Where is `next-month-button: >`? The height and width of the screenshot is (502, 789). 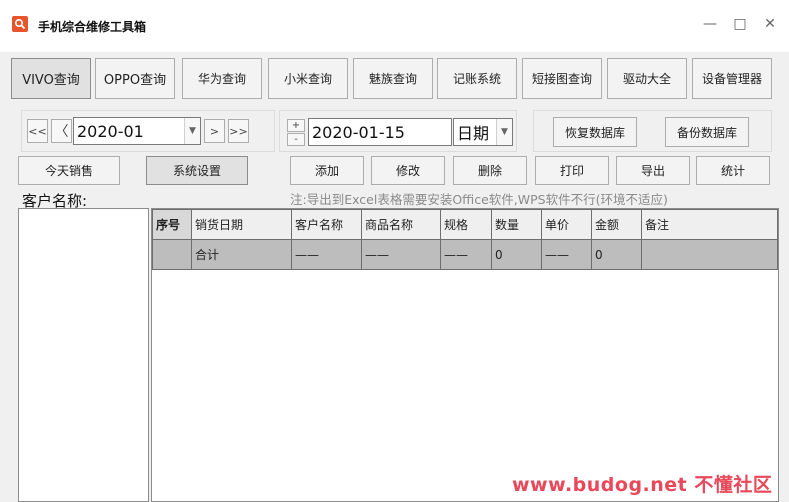 next-month-button: > is located at coordinates (214, 131).